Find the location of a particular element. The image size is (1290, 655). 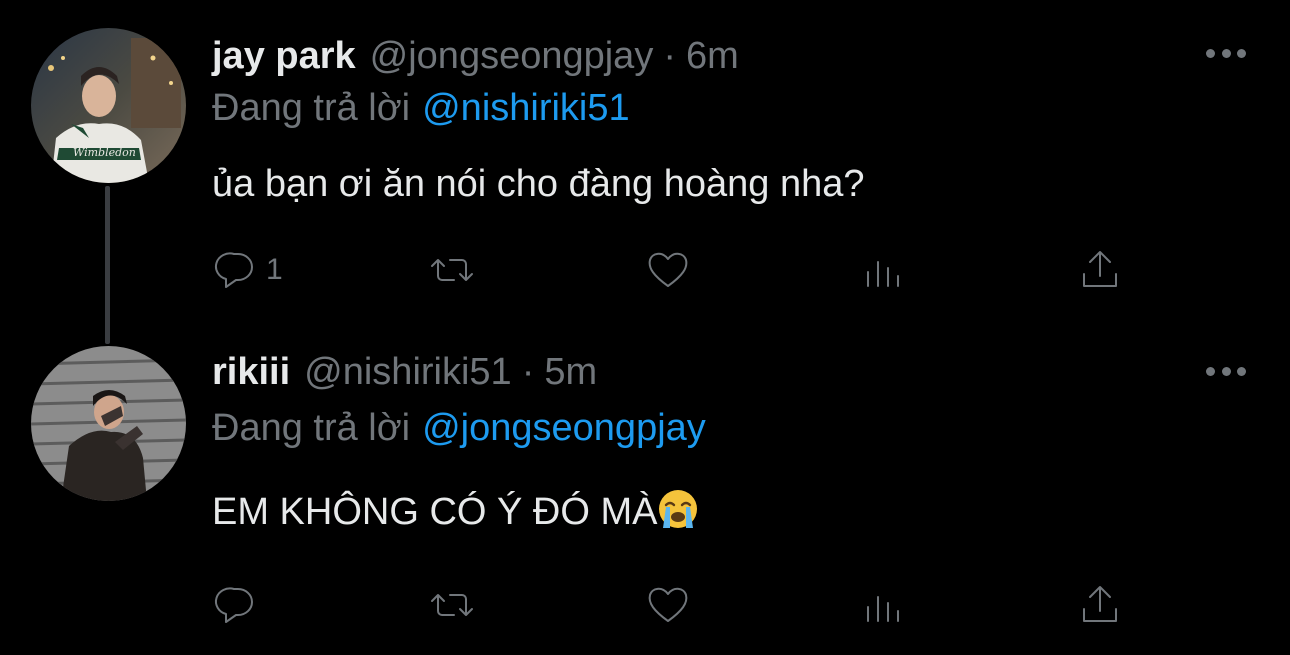

replying-to: Đang trả lời @nishiriki51 is located at coordinates (421, 108).